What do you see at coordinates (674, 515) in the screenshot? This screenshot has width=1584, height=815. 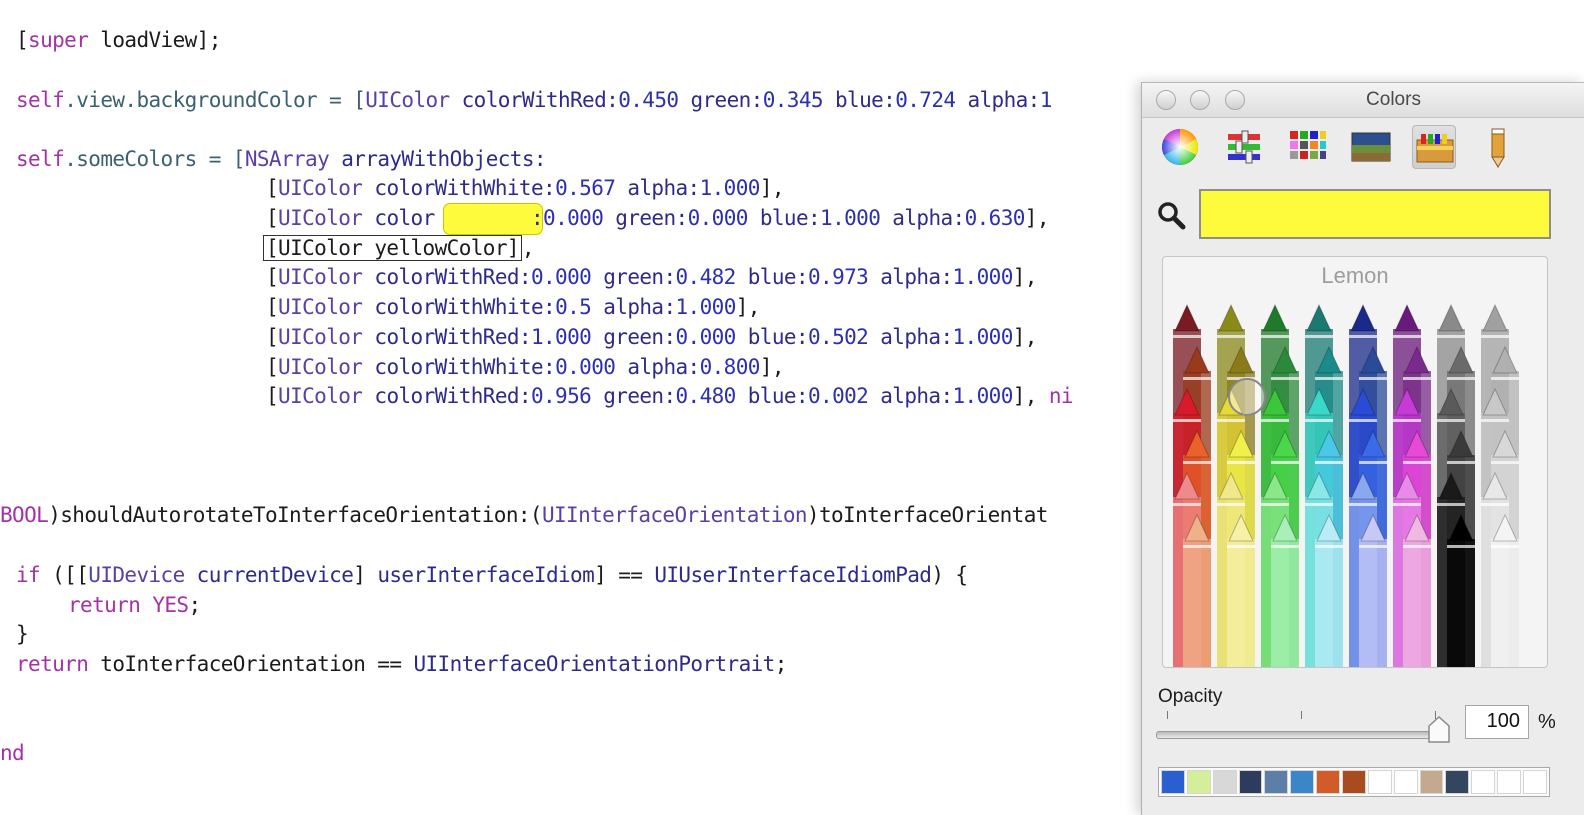 I see `code-token: UIInterfaceOrientation` at bounding box center [674, 515].